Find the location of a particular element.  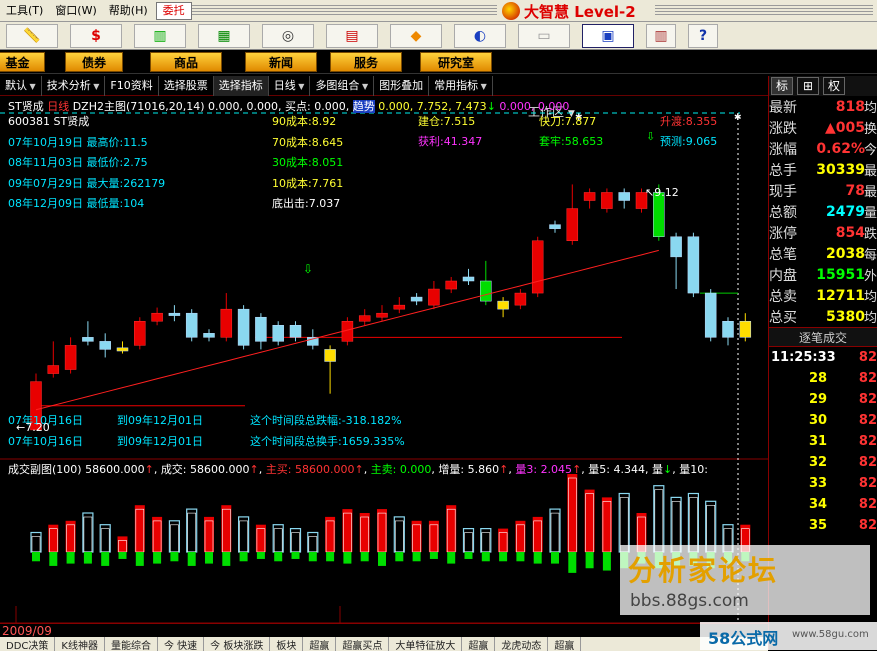

volume-q5-val: 4.344 is located at coordinates (629, 469).